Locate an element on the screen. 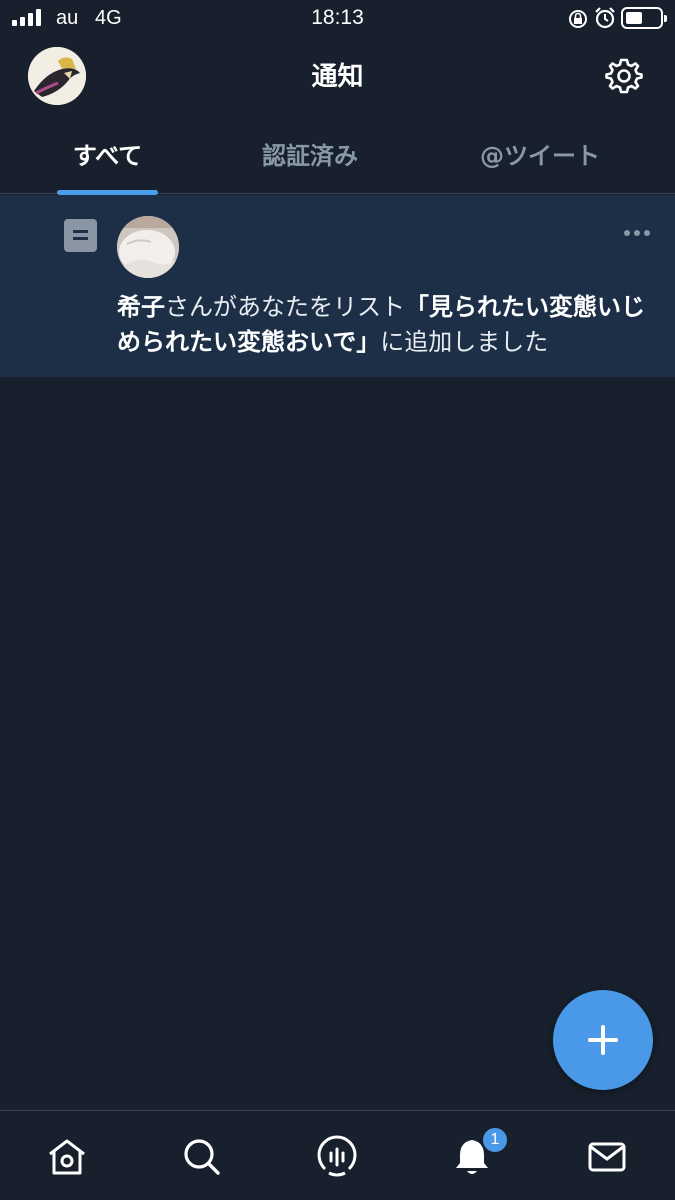 This screenshot has width=675, height=1200. notification-tabs: すべて 認証済み @ツイート is located at coordinates (337, 157).